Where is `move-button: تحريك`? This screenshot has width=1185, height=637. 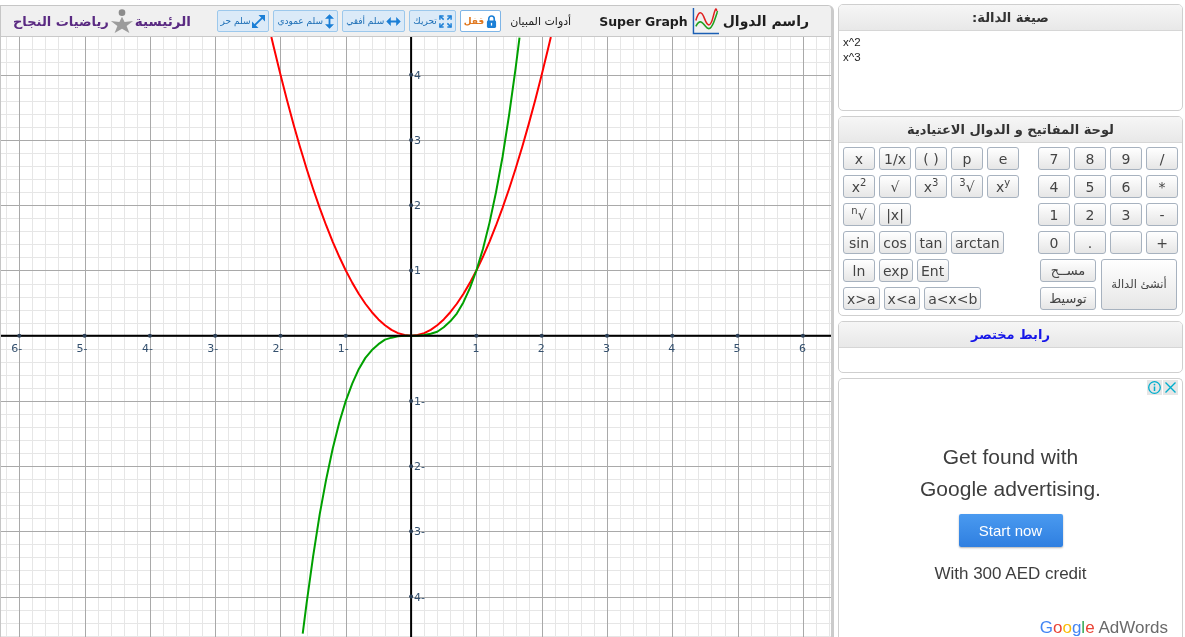 move-button: تحريك is located at coordinates (432, 21).